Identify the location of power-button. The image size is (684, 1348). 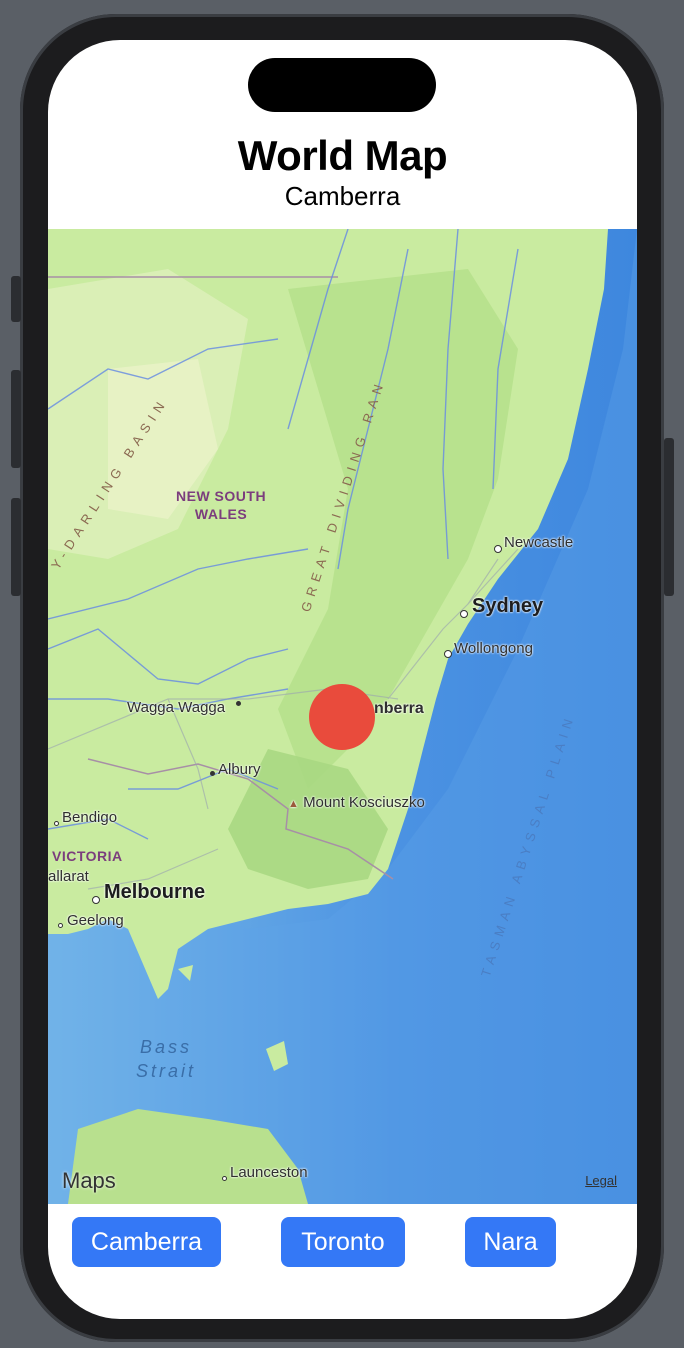
(669, 517).